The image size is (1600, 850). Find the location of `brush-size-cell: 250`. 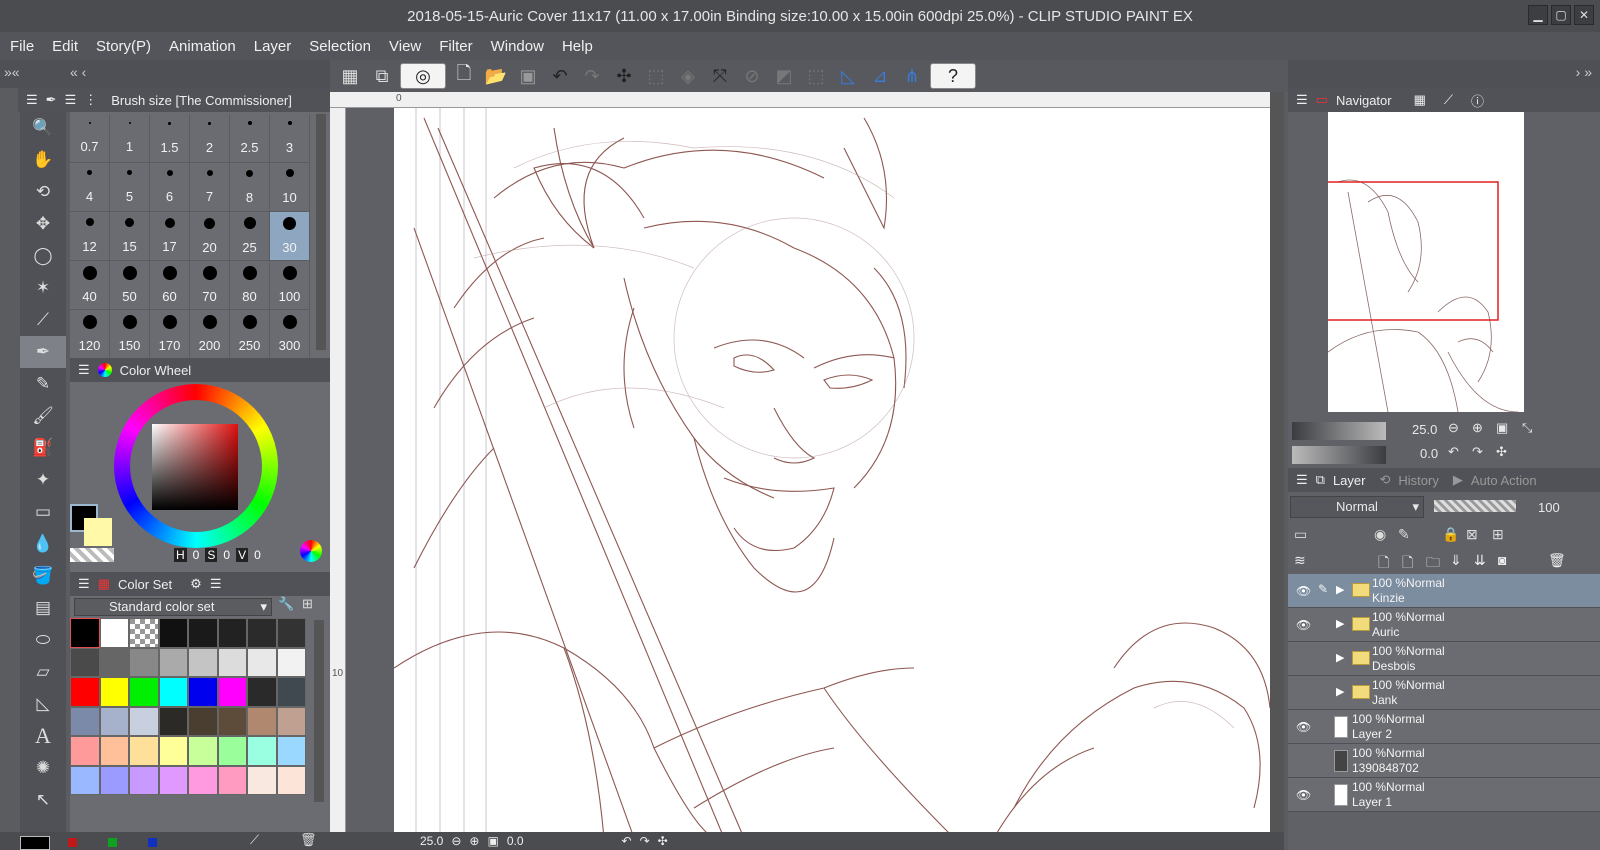

brush-size-cell: 250 is located at coordinates (250, 334).